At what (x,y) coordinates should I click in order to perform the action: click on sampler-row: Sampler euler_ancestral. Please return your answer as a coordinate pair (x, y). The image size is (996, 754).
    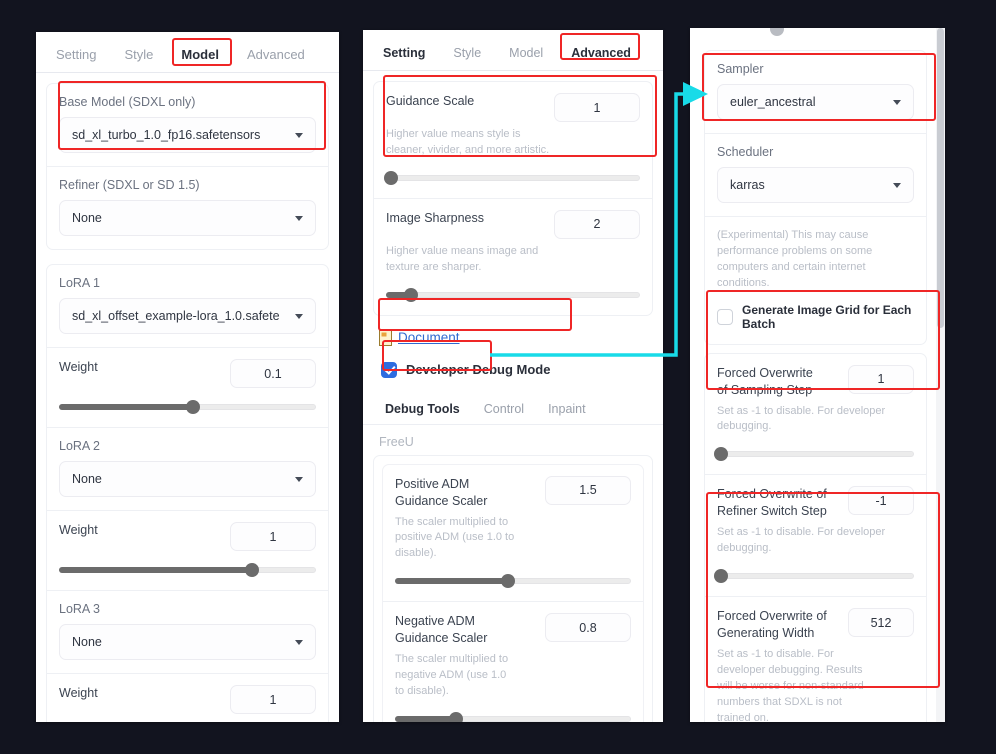
    Looking at the image, I should click on (815, 92).